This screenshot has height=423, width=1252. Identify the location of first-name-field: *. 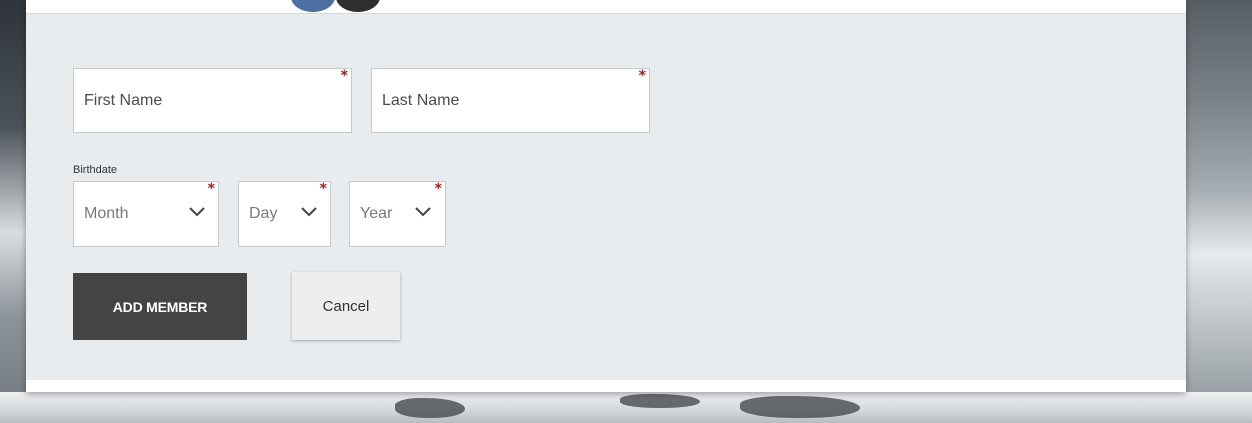
(212, 100).